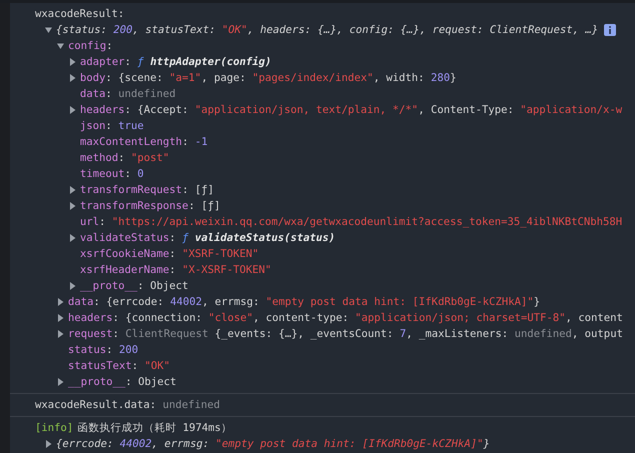 Image resolution: width=635 pixels, height=453 pixels. I want to click on console-message: wxacodeResult:, so click(79, 14).